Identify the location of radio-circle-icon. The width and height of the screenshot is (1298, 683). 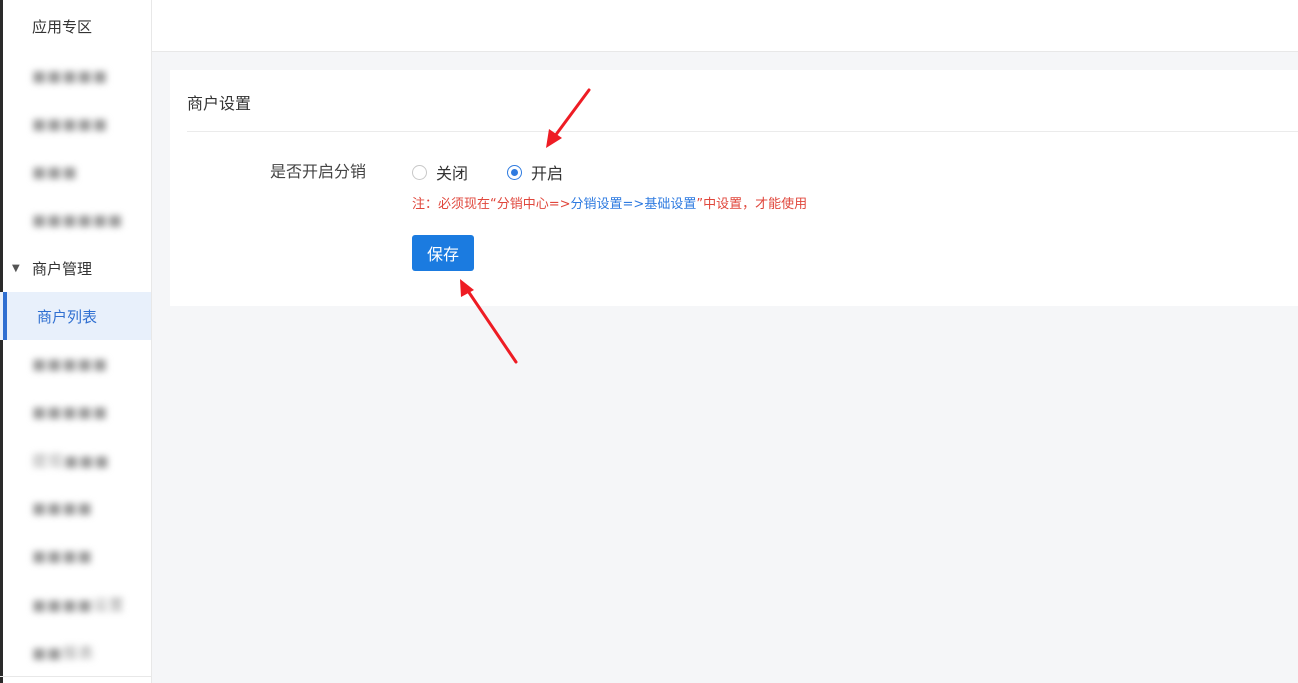
(419, 172).